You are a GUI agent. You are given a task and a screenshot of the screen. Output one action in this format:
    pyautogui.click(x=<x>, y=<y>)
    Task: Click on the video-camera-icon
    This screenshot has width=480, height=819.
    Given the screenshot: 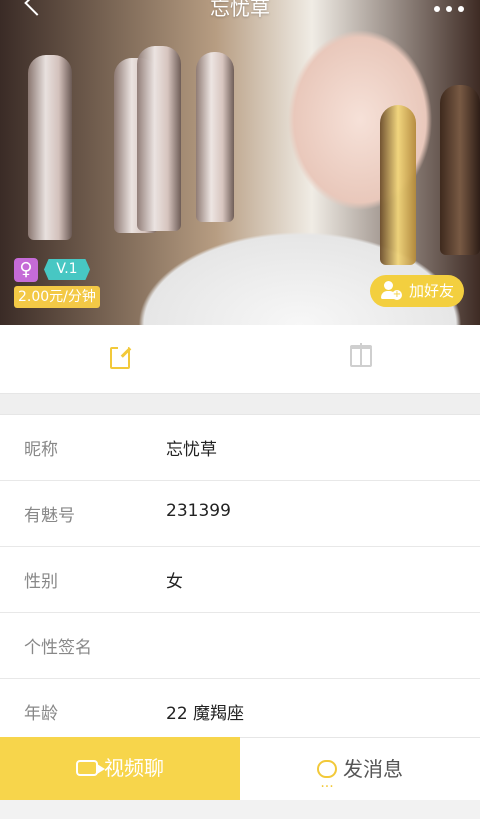 What is the action you would take?
    pyautogui.click(x=90, y=767)
    